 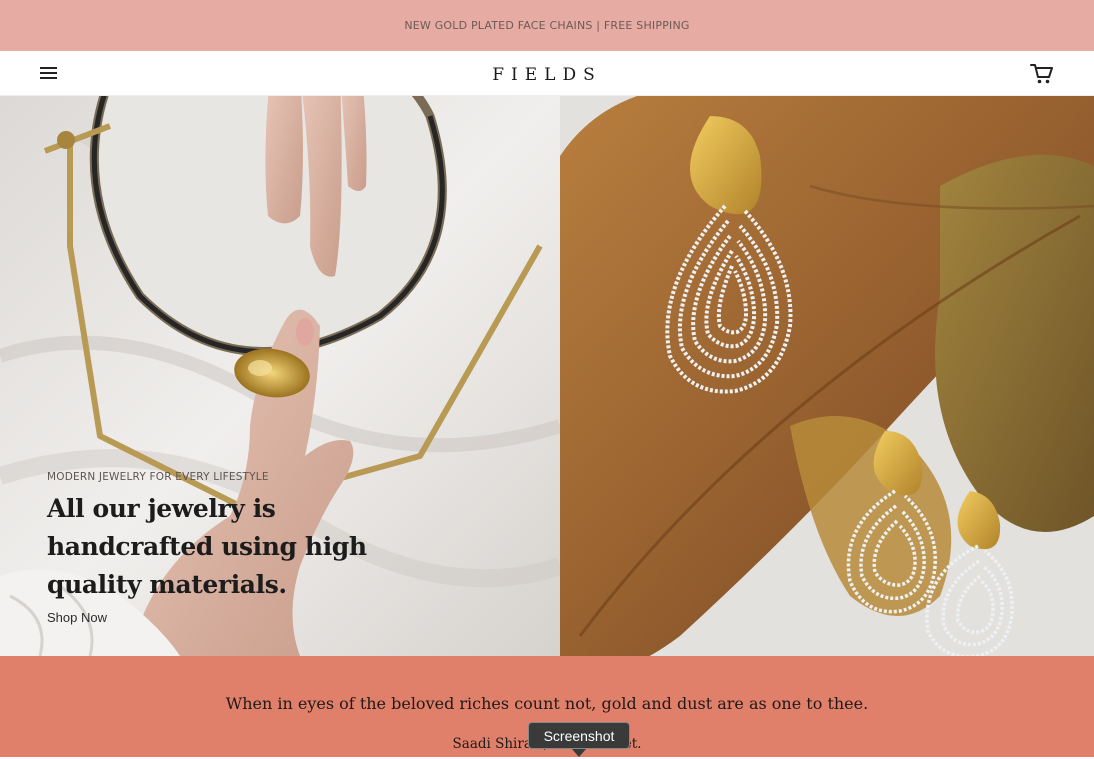 I want to click on screenshot-tooltip: Screenshot, so click(x=579, y=735).